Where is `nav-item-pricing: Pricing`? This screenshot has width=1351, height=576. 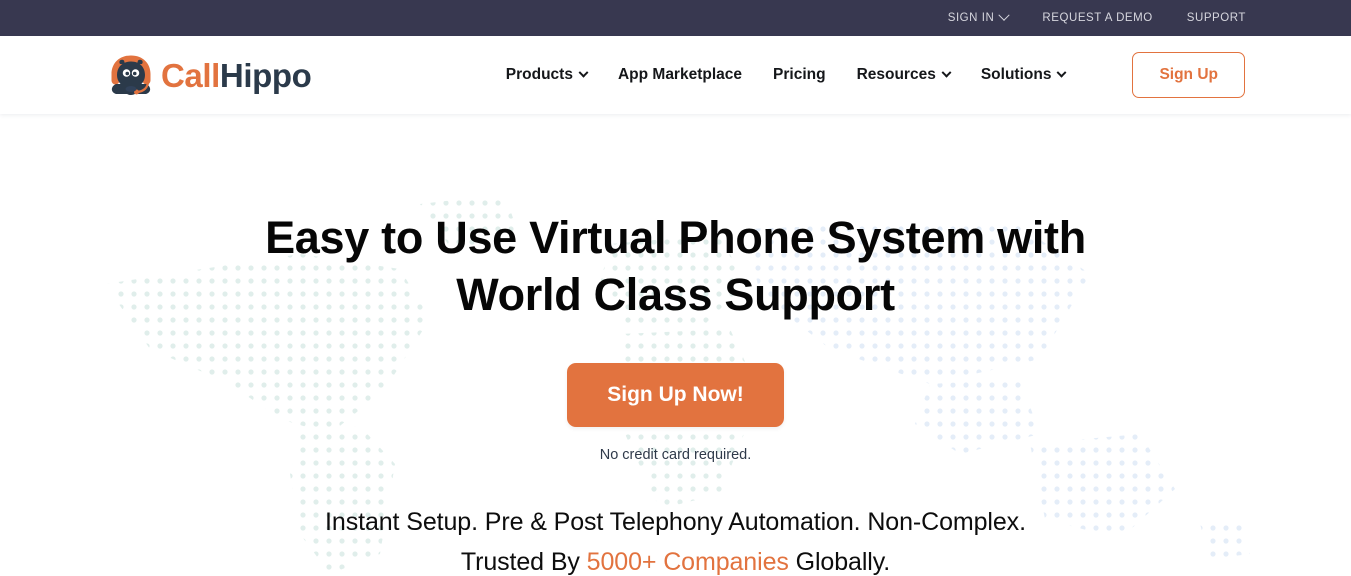 nav-item-pricing: Pricing is located at coordinates (799, 75).